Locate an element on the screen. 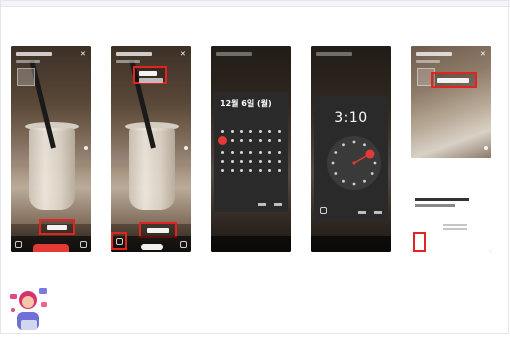 This screenshot has width=510, height=339. highlighted-gallery-button is located at coordinates (119, 241).